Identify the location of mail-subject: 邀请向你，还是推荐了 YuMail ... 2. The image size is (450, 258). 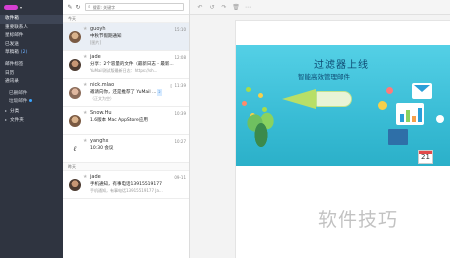
(126, 92).